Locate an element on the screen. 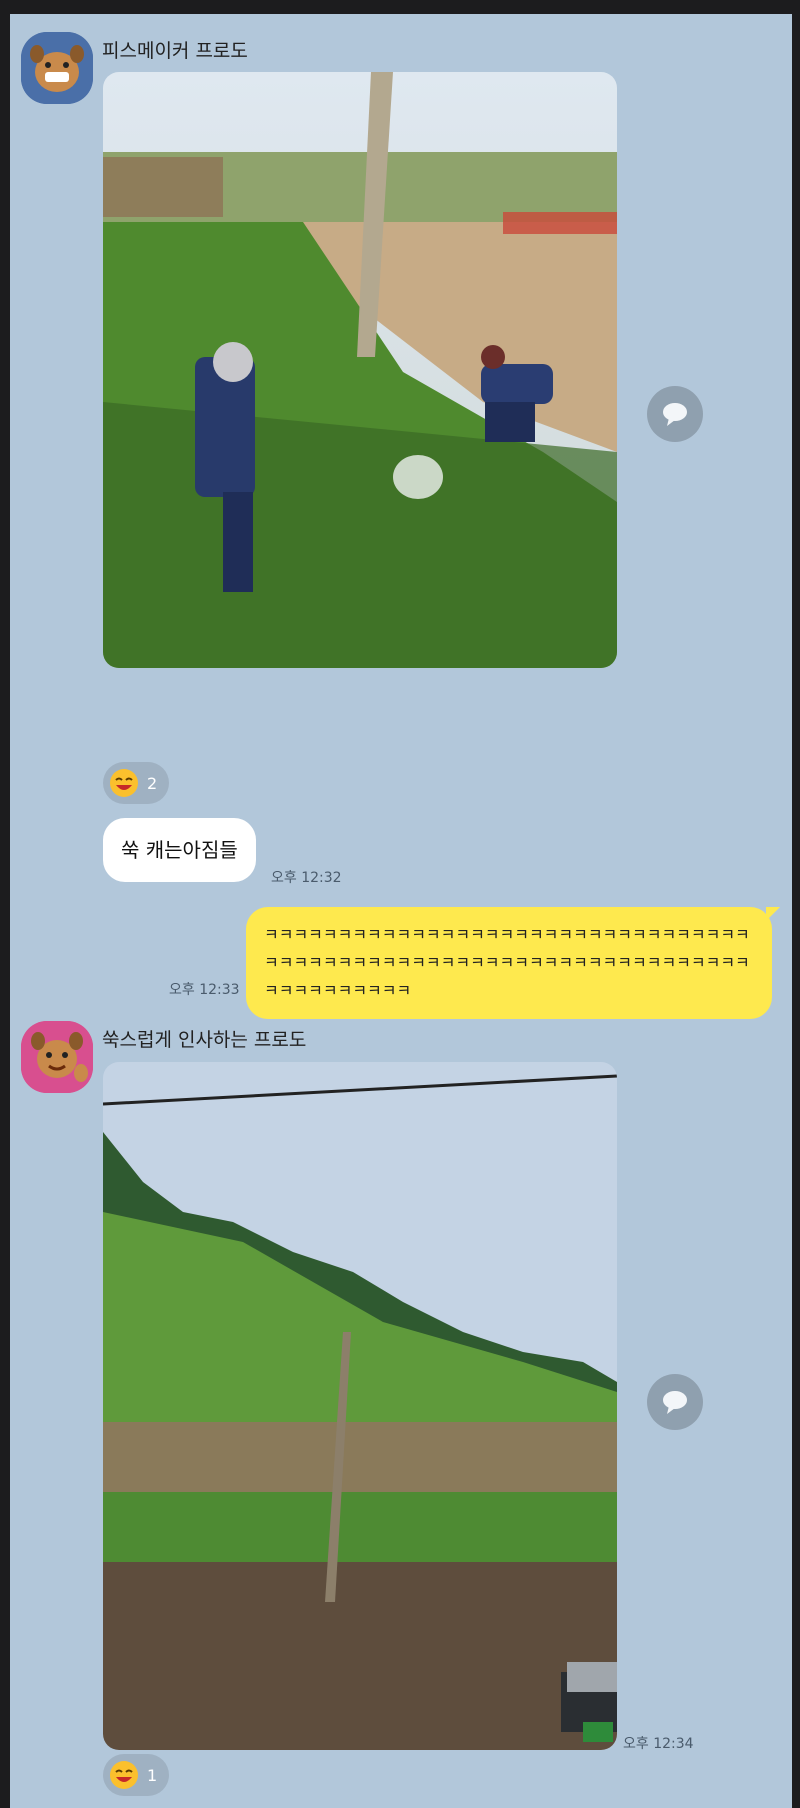 The height and width of the screenshot is (1808, 800). avatar-peacemaker-frodo is located at coordinates (57, 68).